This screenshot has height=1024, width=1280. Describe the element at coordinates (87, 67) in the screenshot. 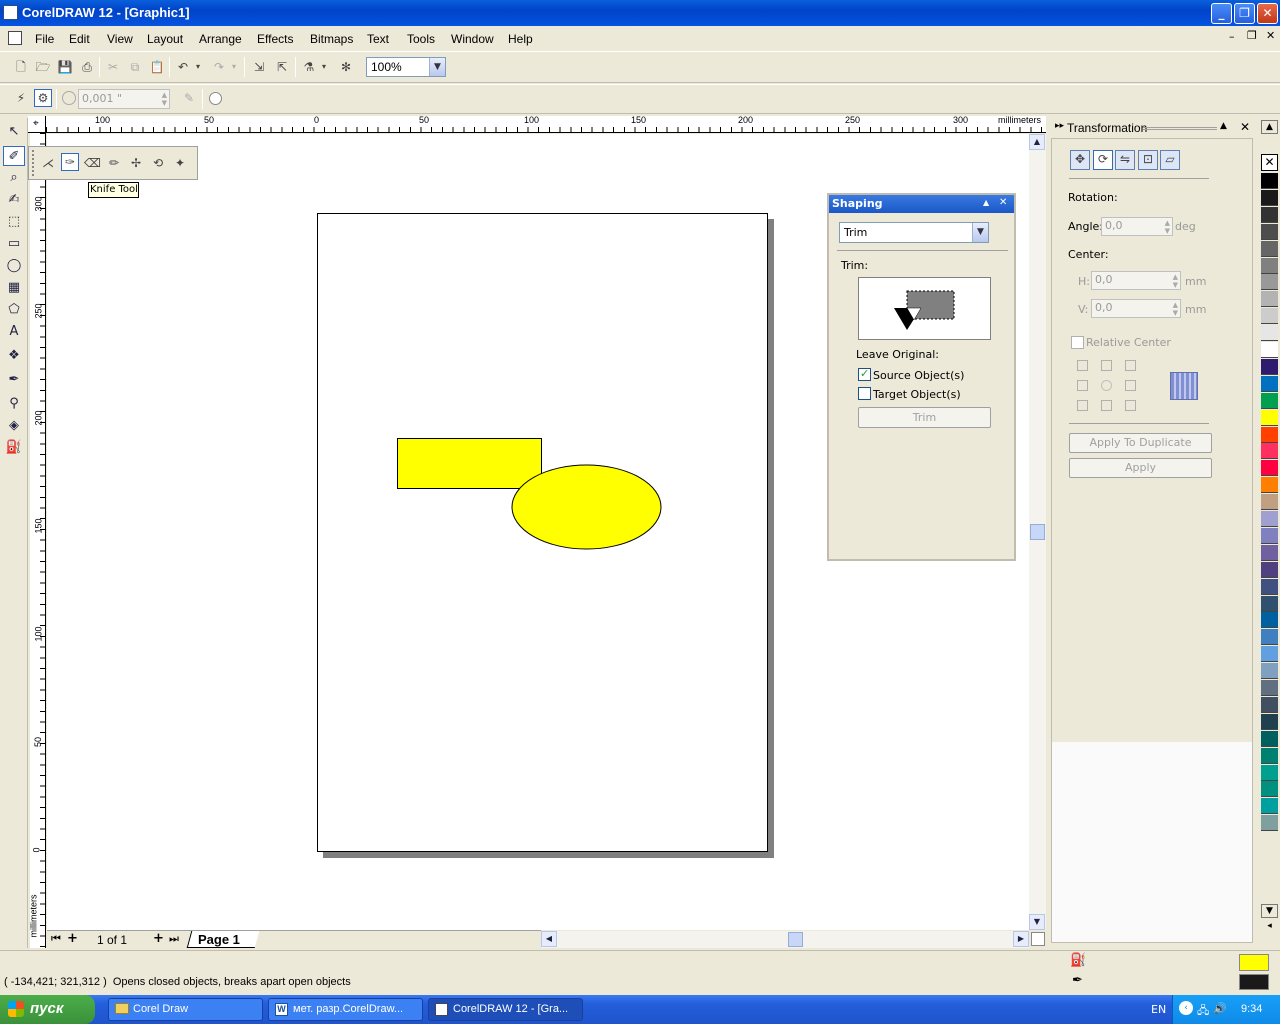

I see `print-icon: ⎙` at that location.